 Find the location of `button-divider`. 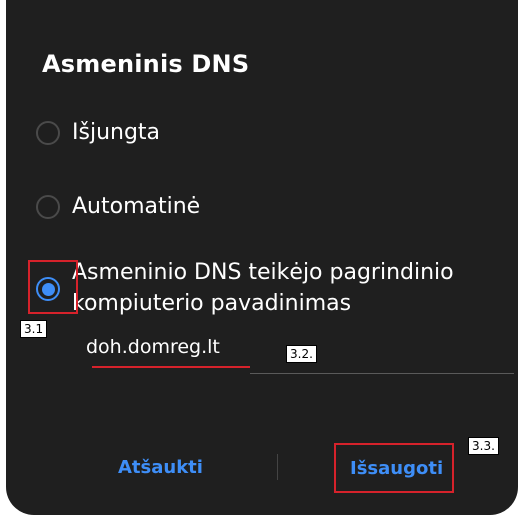

button-divider is located at coordinates (277, 467).